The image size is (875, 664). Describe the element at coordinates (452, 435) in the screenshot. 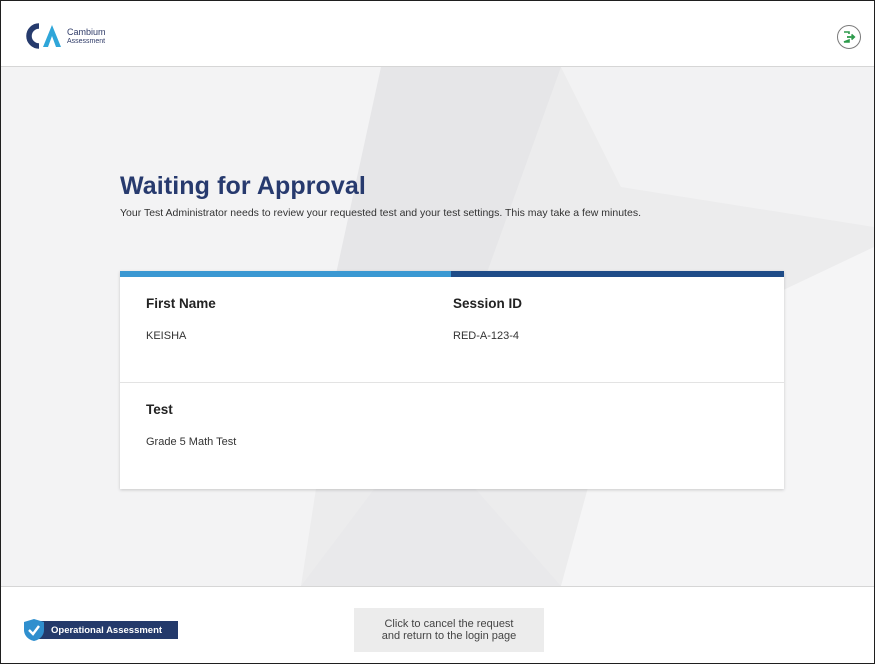

I see `card-row-test: Test Grade 5 Math Test` at that location.